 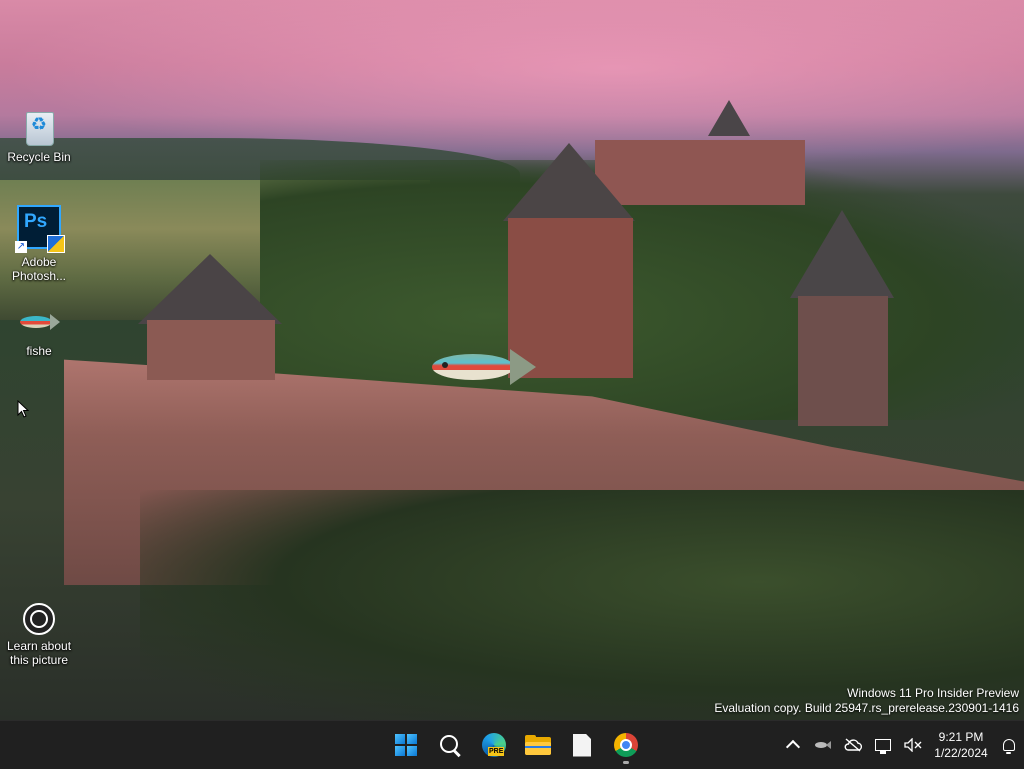 What do you see at coordinates (842, 254) in the screenshot?
I see `wallpaper-round-tower-roof` at bounding box center [842, 254].